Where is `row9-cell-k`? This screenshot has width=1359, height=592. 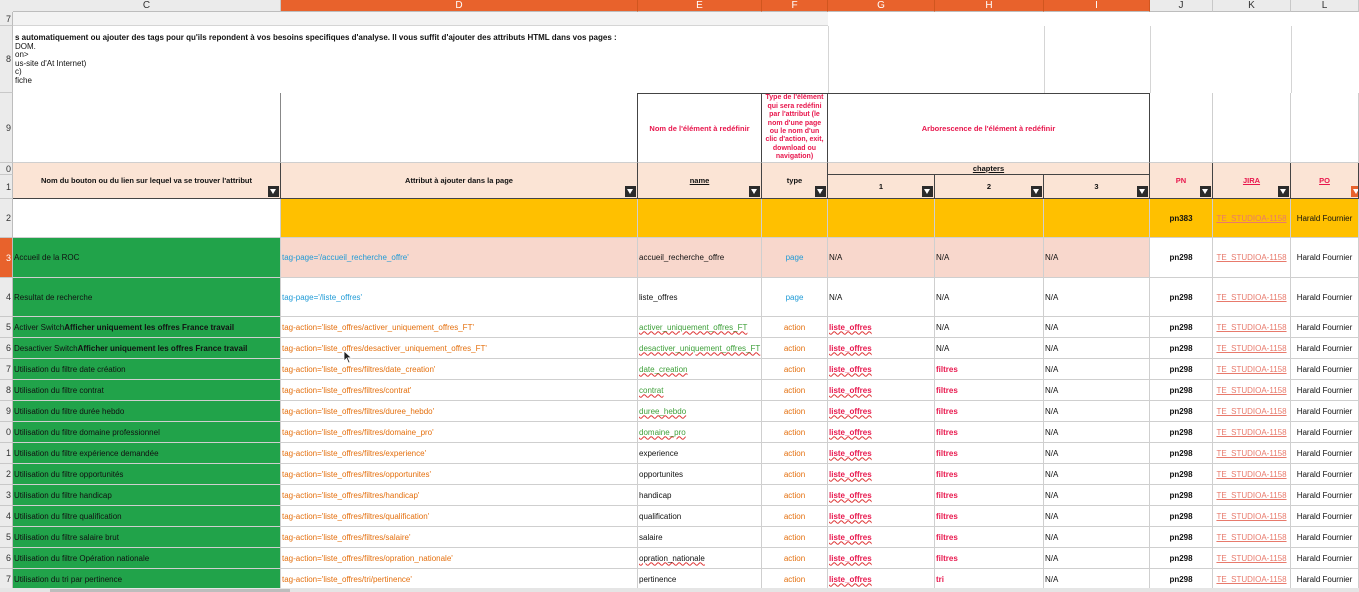 row9-cell-k is located at coordinates (1252, 128).